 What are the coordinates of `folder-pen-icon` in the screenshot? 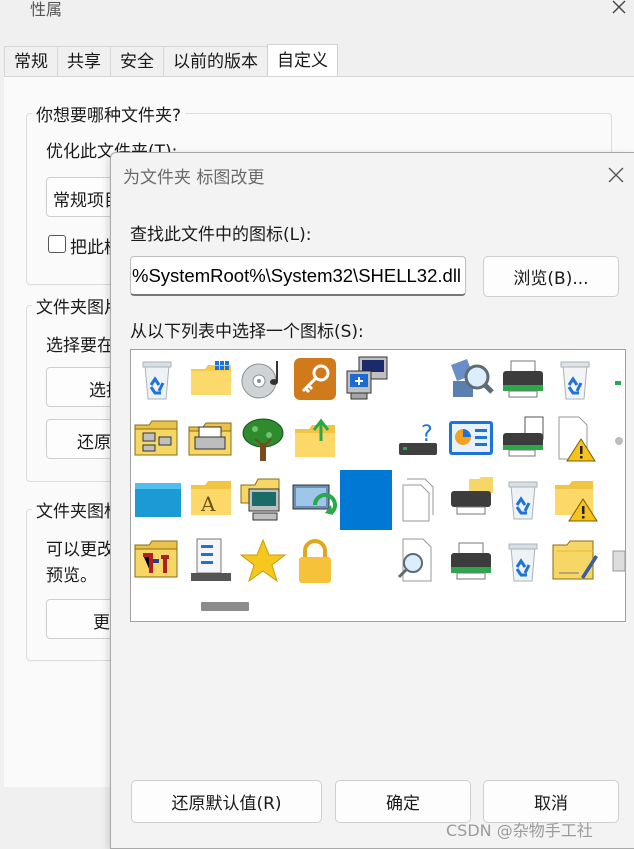 It's located at (575, 561).